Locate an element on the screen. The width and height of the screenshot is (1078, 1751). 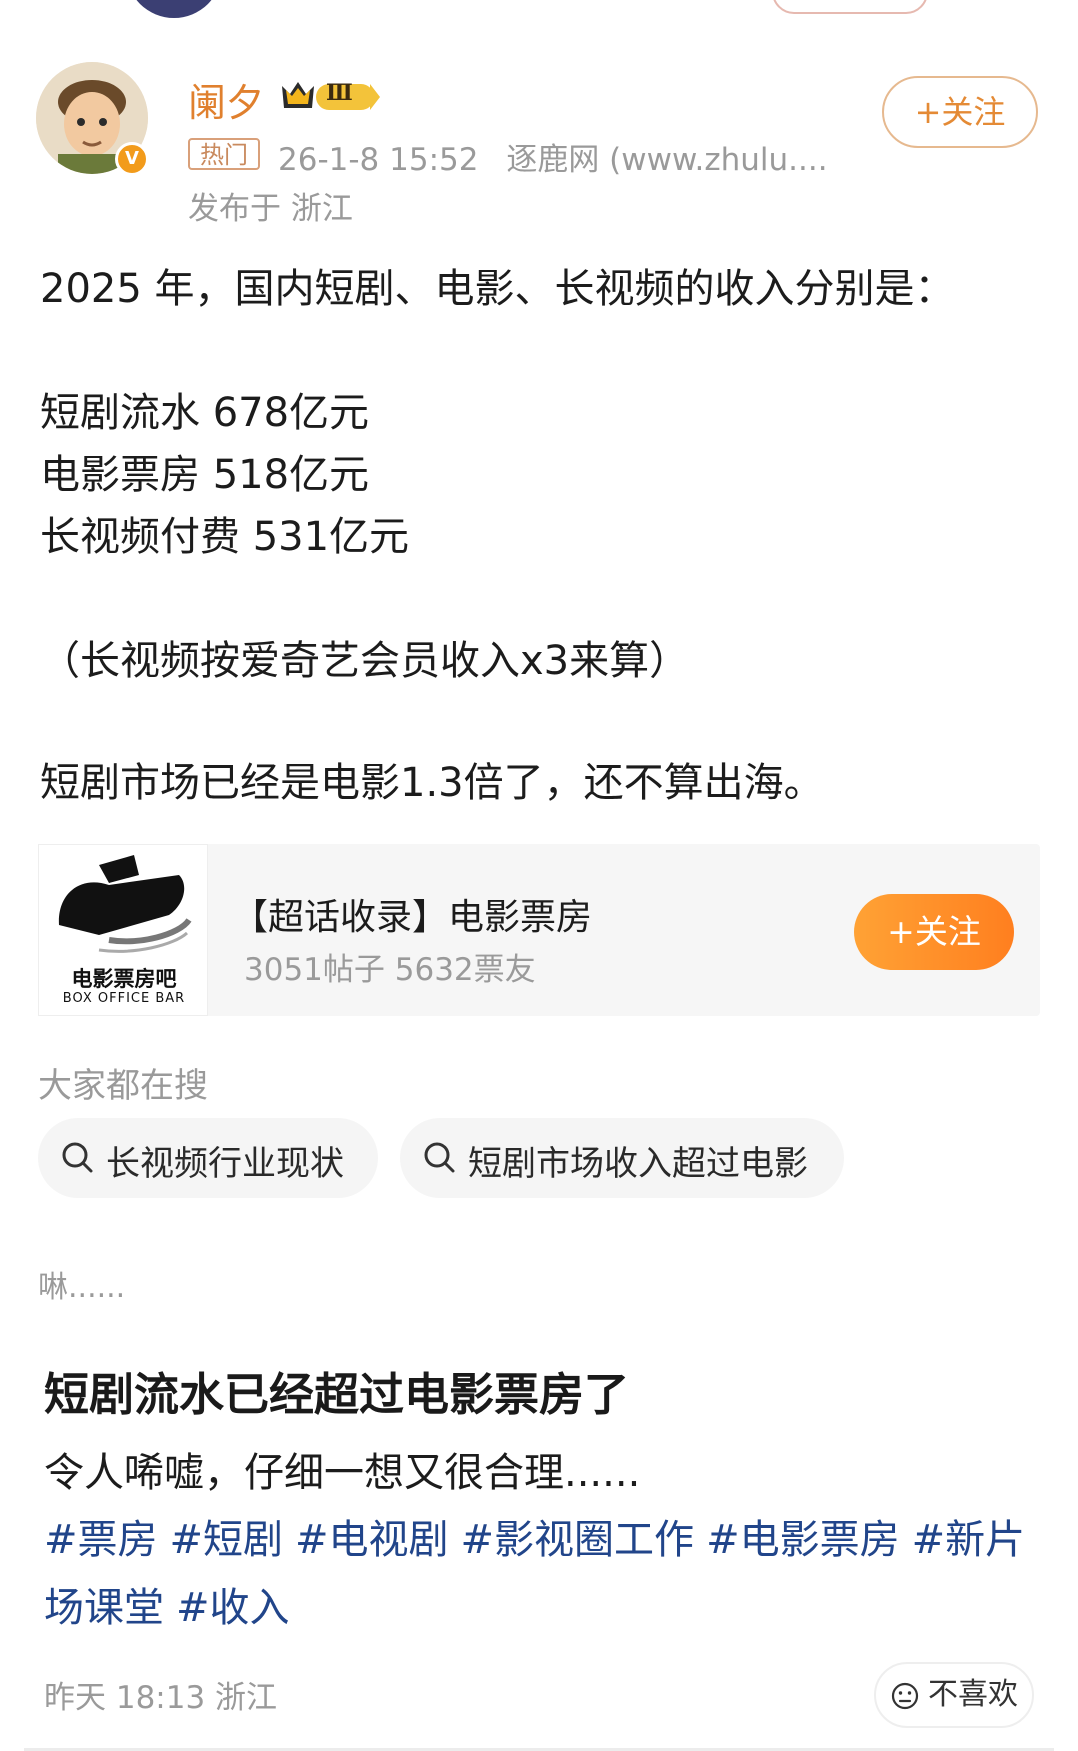
topic-logo: 电影票房吧 BOX OFFICE BAR is located at coordinates (123, 930).